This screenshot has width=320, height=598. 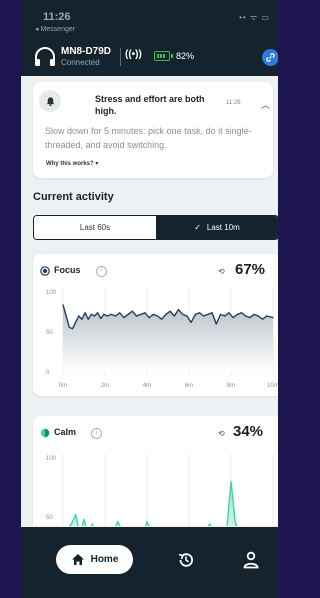 What do you see at coordinates (77, 559) in the screenshot?
I see `home-icon` at bounding box center [77, 559].